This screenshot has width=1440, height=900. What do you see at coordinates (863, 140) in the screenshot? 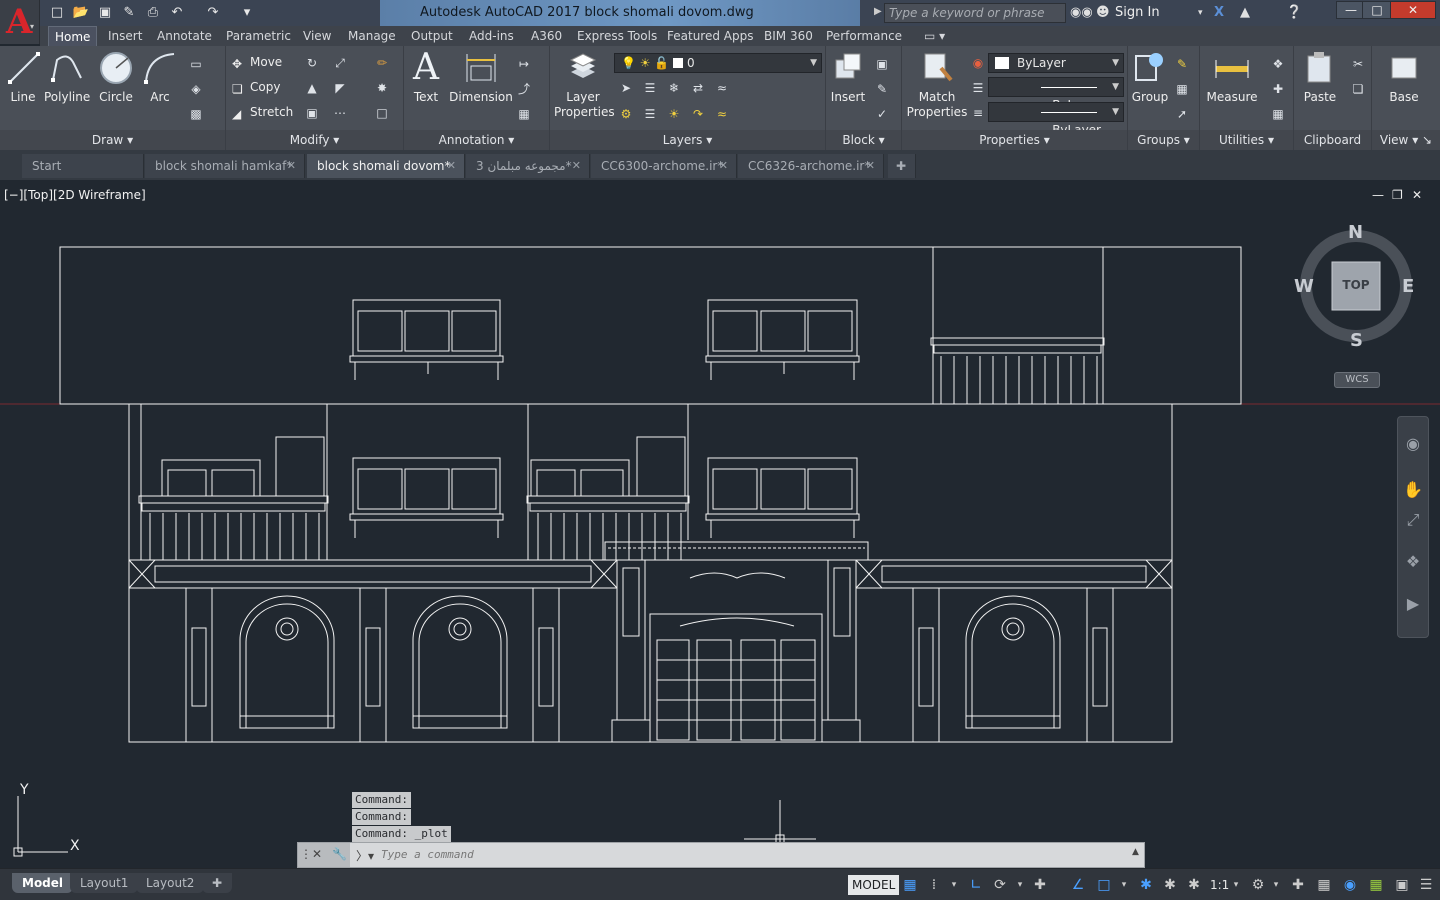
I see `panel-title-block: Block ▾` at bounding box center [863, 140].